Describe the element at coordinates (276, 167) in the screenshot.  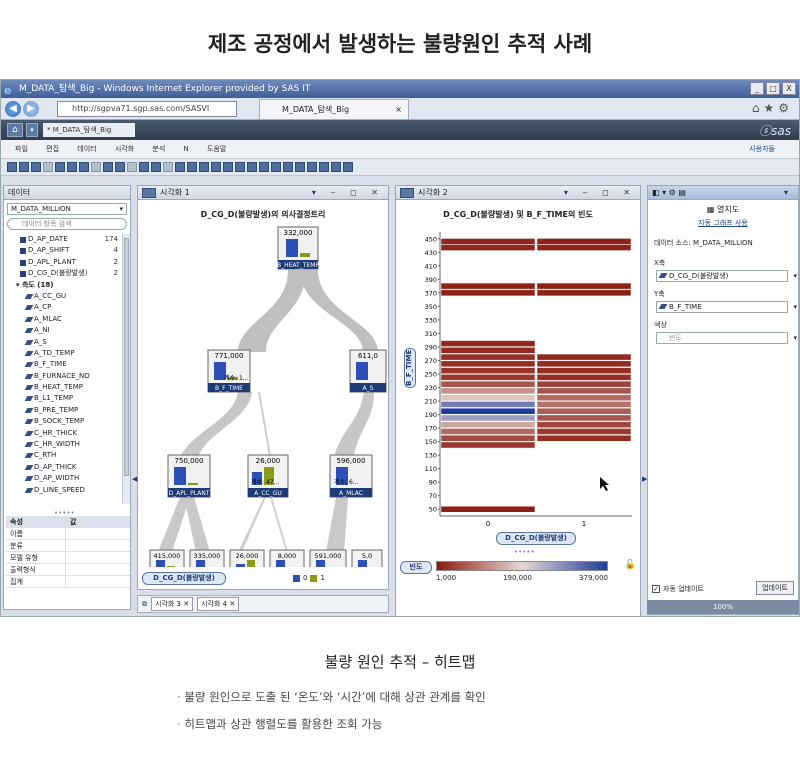
I see `heatmap-icon` at that location.